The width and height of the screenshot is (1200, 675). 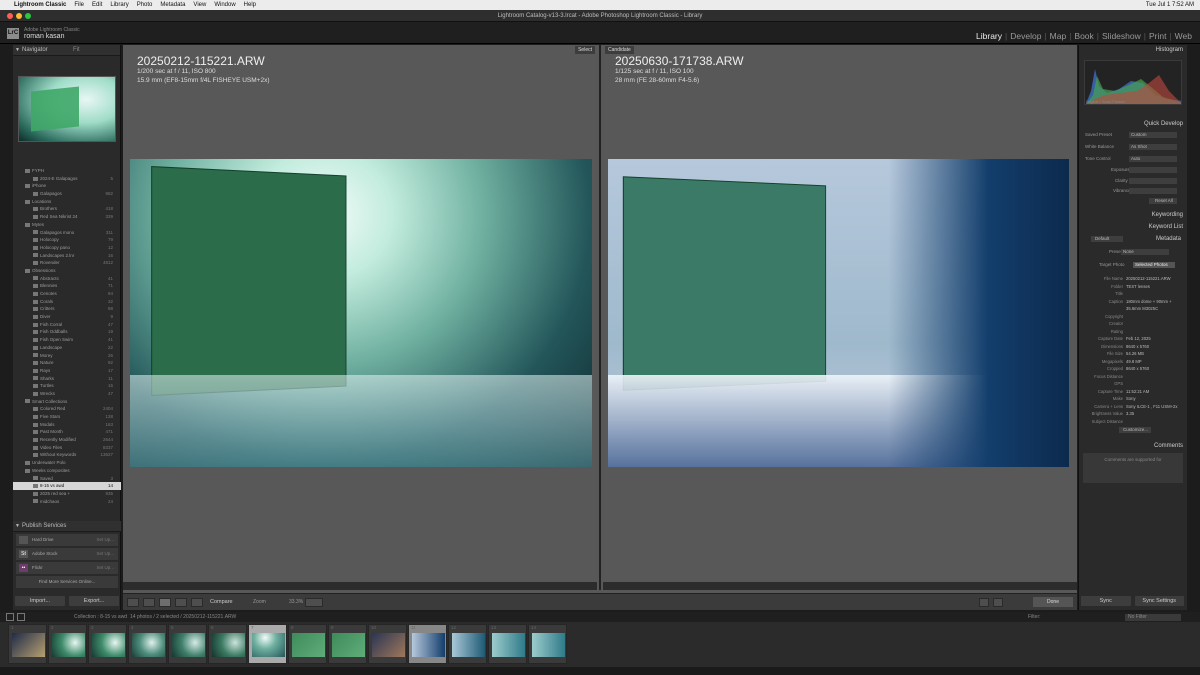 I want to click on filmstrip-thumbnail: 9, so click(x=347, y=644).